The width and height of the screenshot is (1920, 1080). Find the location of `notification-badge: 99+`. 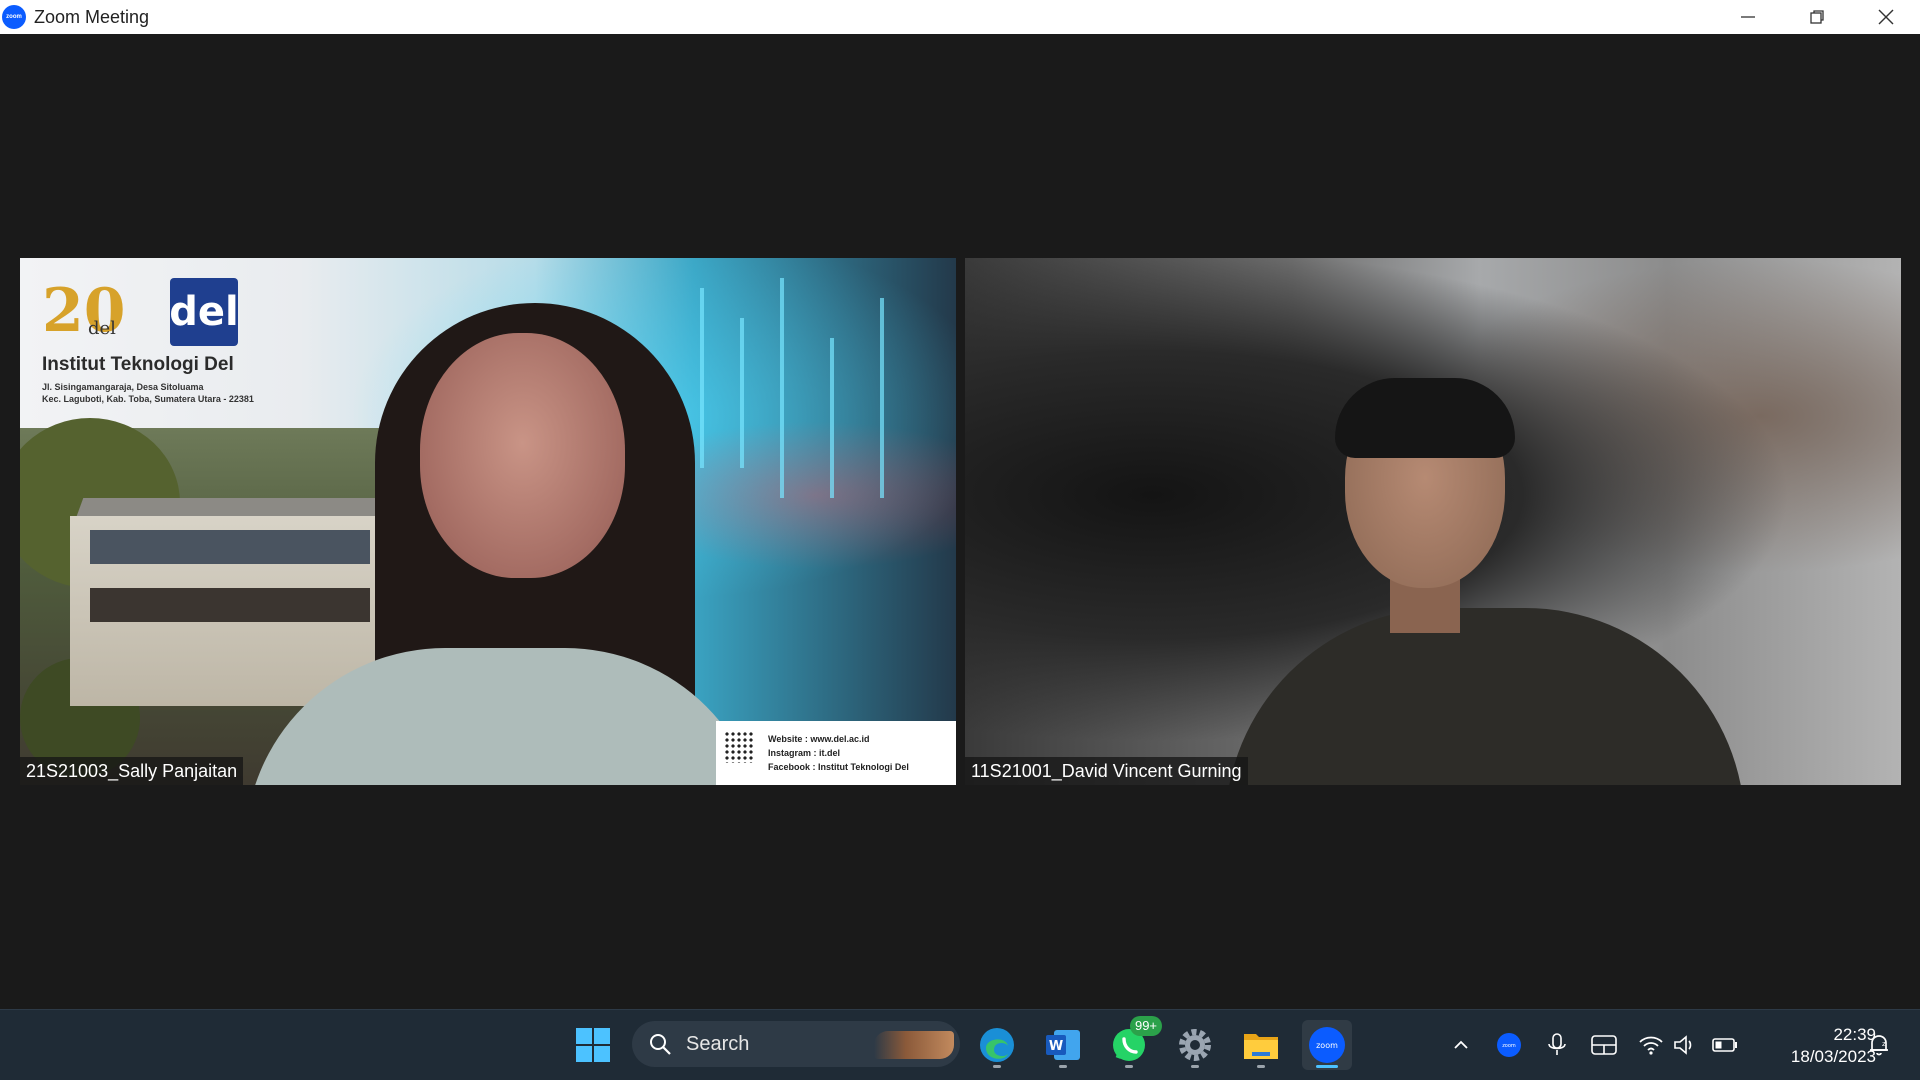

notification-badge: 99+ is located at coordinates (1146, 1026).